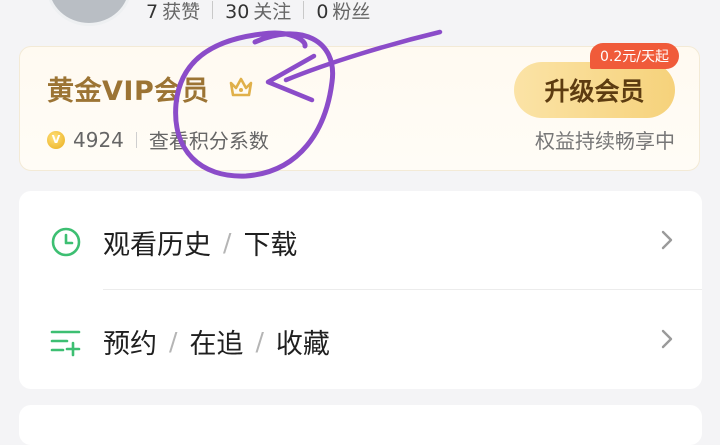 The image size is (720, 445). I want to click on profile-stats: 7 获赞 30 关注 0 粉丝, so click(258, 13).